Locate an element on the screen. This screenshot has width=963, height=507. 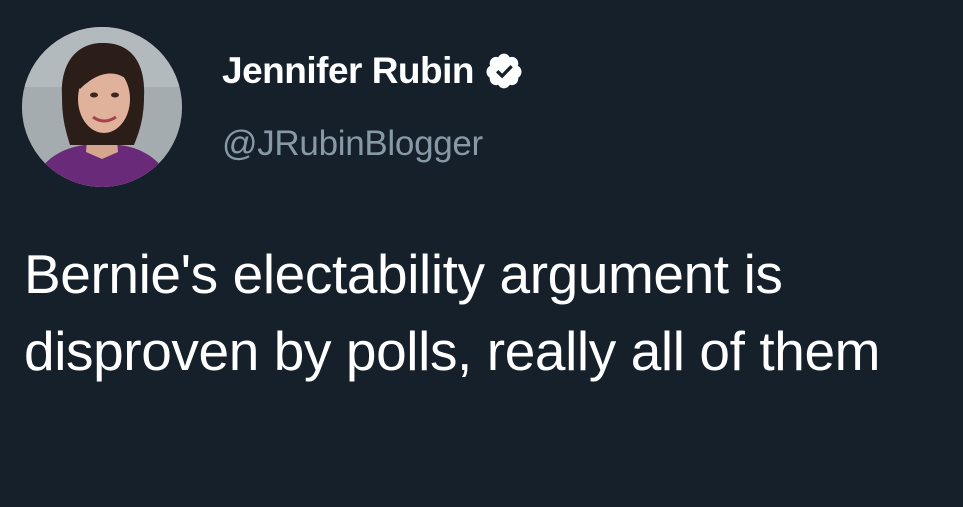
avatar is located at coordinates (102, 107).